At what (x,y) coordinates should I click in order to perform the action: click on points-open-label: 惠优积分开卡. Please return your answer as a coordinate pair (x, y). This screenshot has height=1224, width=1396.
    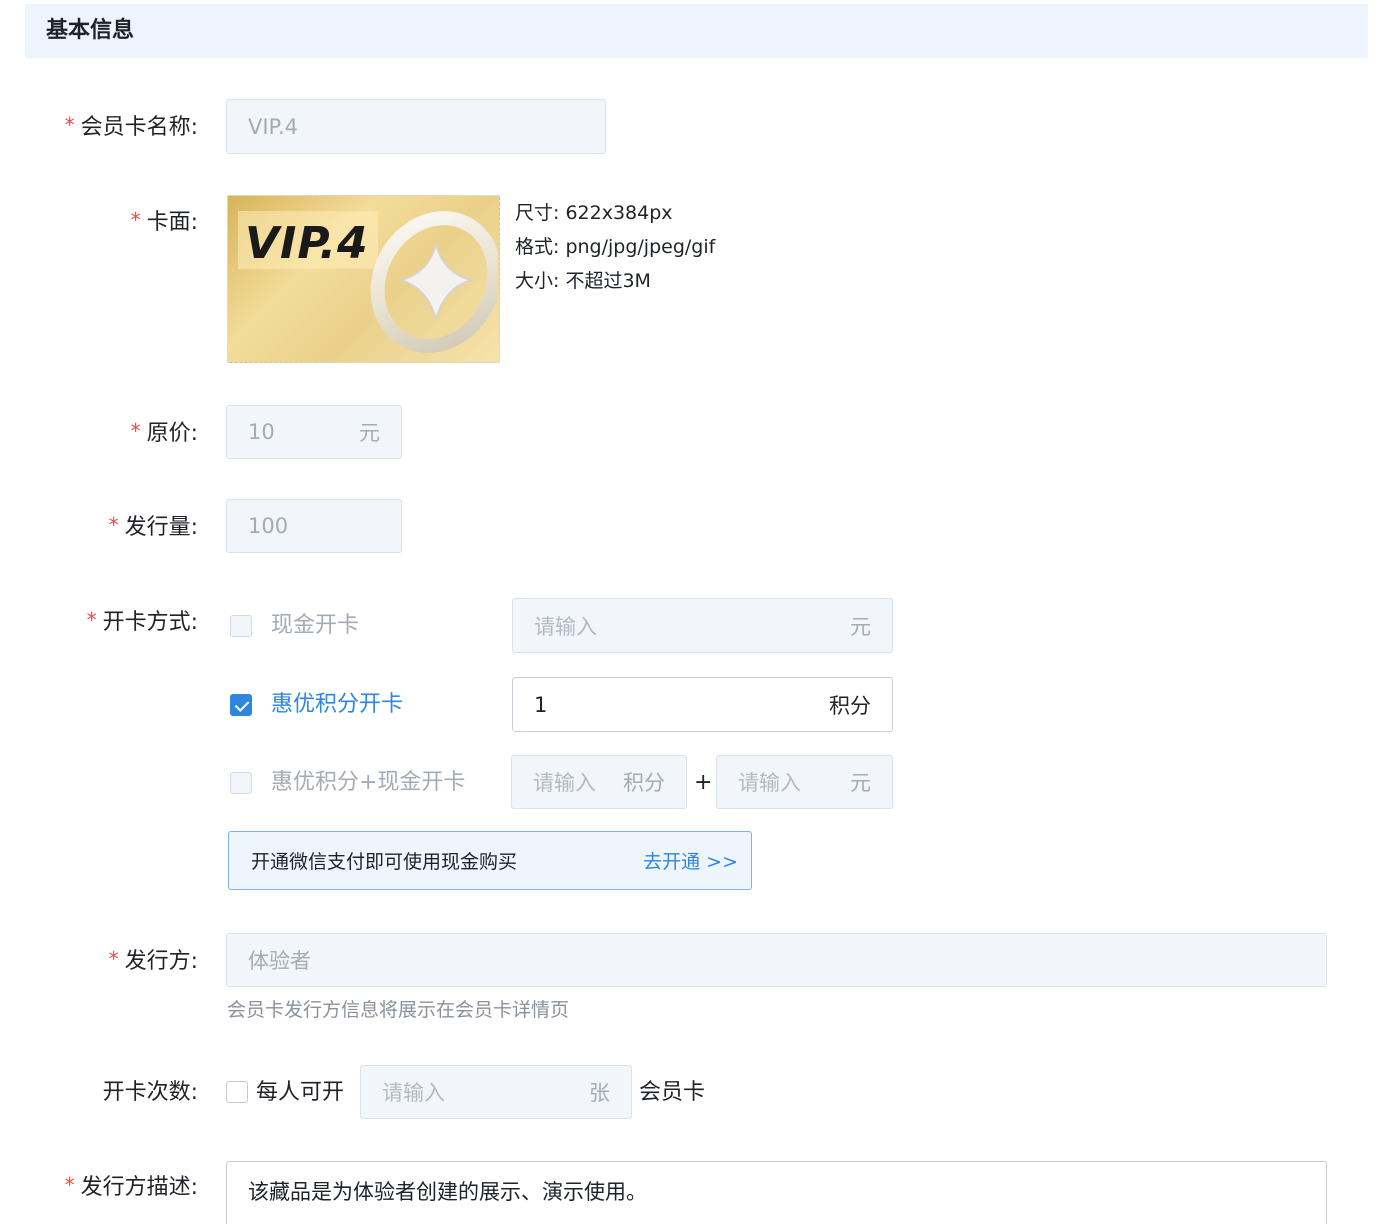
    Looking at the image, I should click on (337, 705).